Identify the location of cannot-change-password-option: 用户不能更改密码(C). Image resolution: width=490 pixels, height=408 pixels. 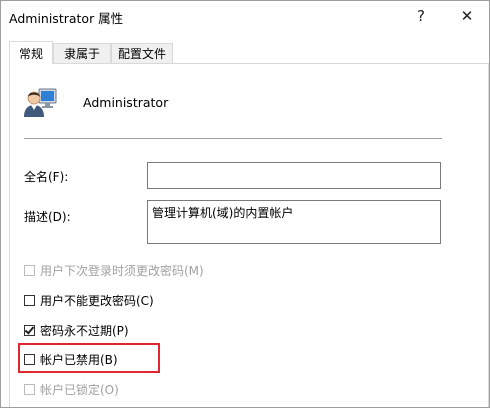
(89, 300).